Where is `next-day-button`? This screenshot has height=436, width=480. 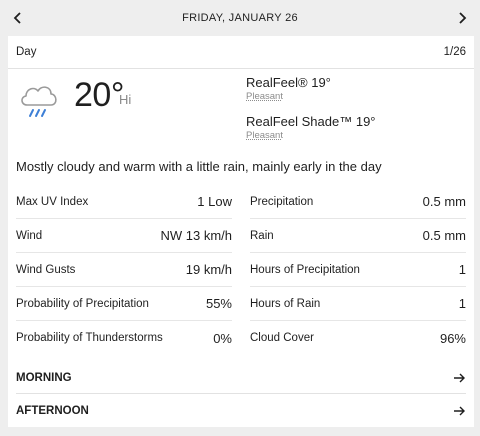
next-day-button is located at coordinates (462, 18).